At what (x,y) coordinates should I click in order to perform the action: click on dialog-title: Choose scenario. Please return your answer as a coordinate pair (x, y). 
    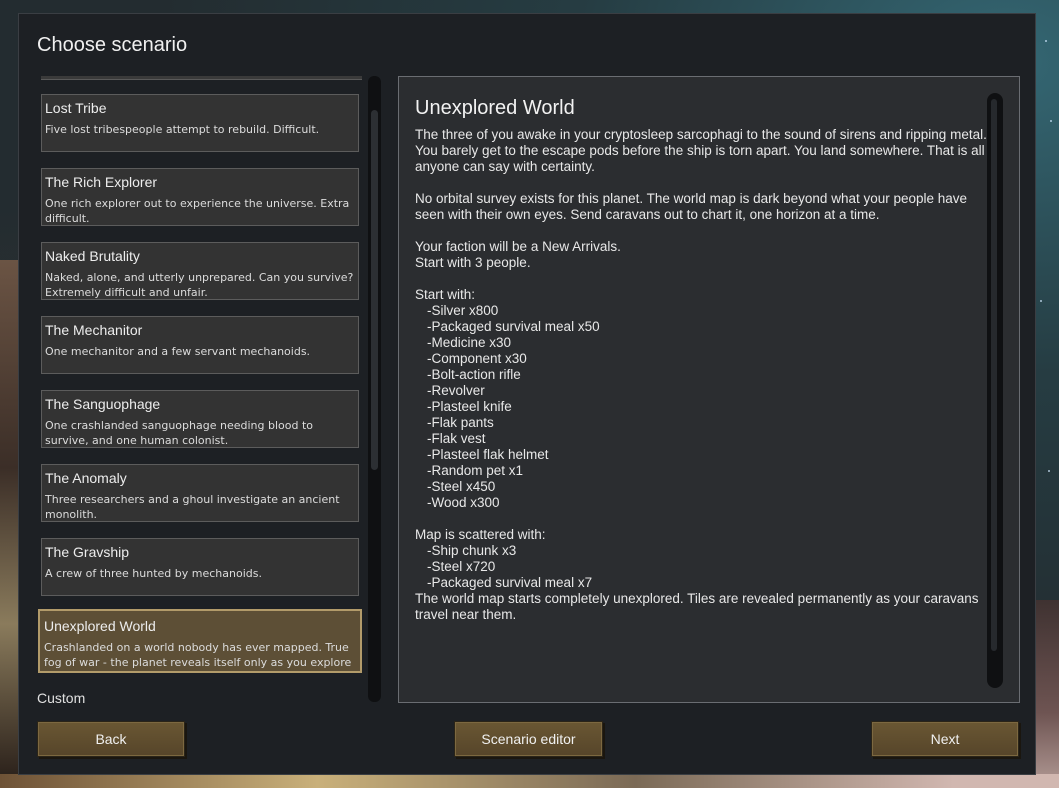
    Looking at the image, I should click on (112, 45).